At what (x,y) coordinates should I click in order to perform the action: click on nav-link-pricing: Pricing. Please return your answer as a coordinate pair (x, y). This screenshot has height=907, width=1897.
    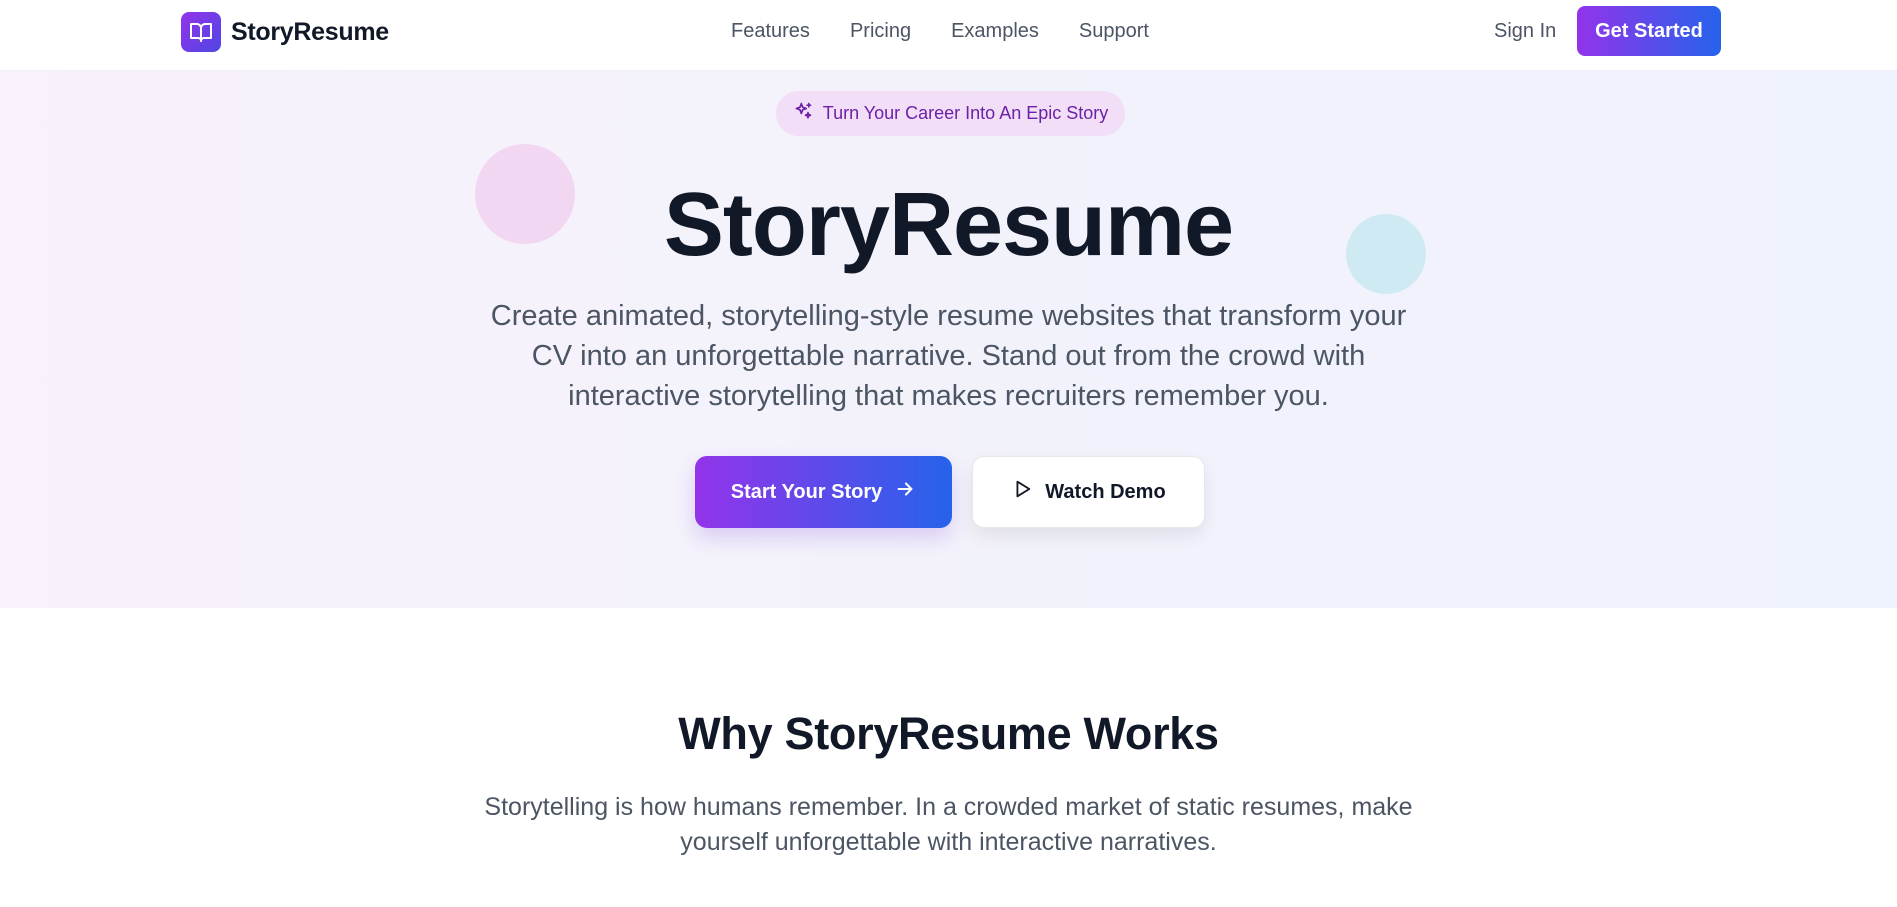
    Looking at the image, I should click on (880, 31).